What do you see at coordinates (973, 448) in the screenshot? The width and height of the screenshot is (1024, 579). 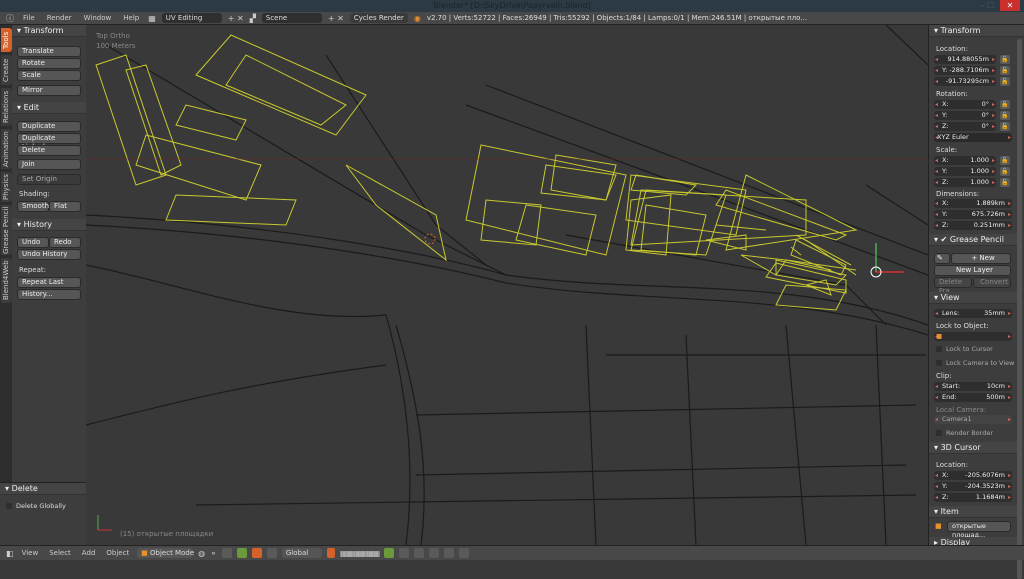 I see `3d-cursor-panel-header: ▾ 3D Cursor` at bounding box center [973, 448].